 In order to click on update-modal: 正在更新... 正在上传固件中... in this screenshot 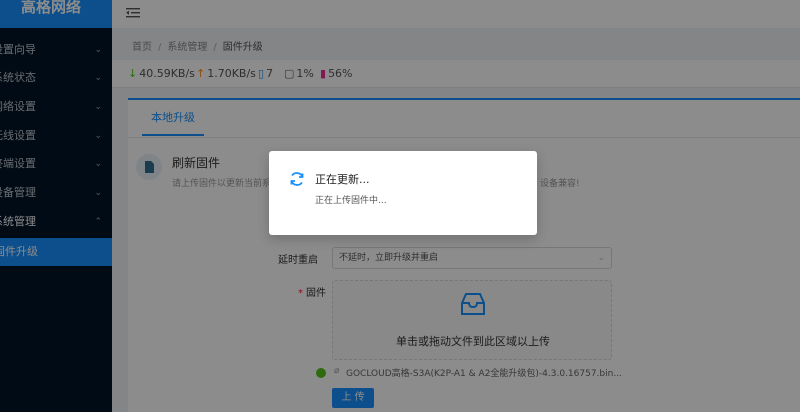, I will do `click(403, 193)`.